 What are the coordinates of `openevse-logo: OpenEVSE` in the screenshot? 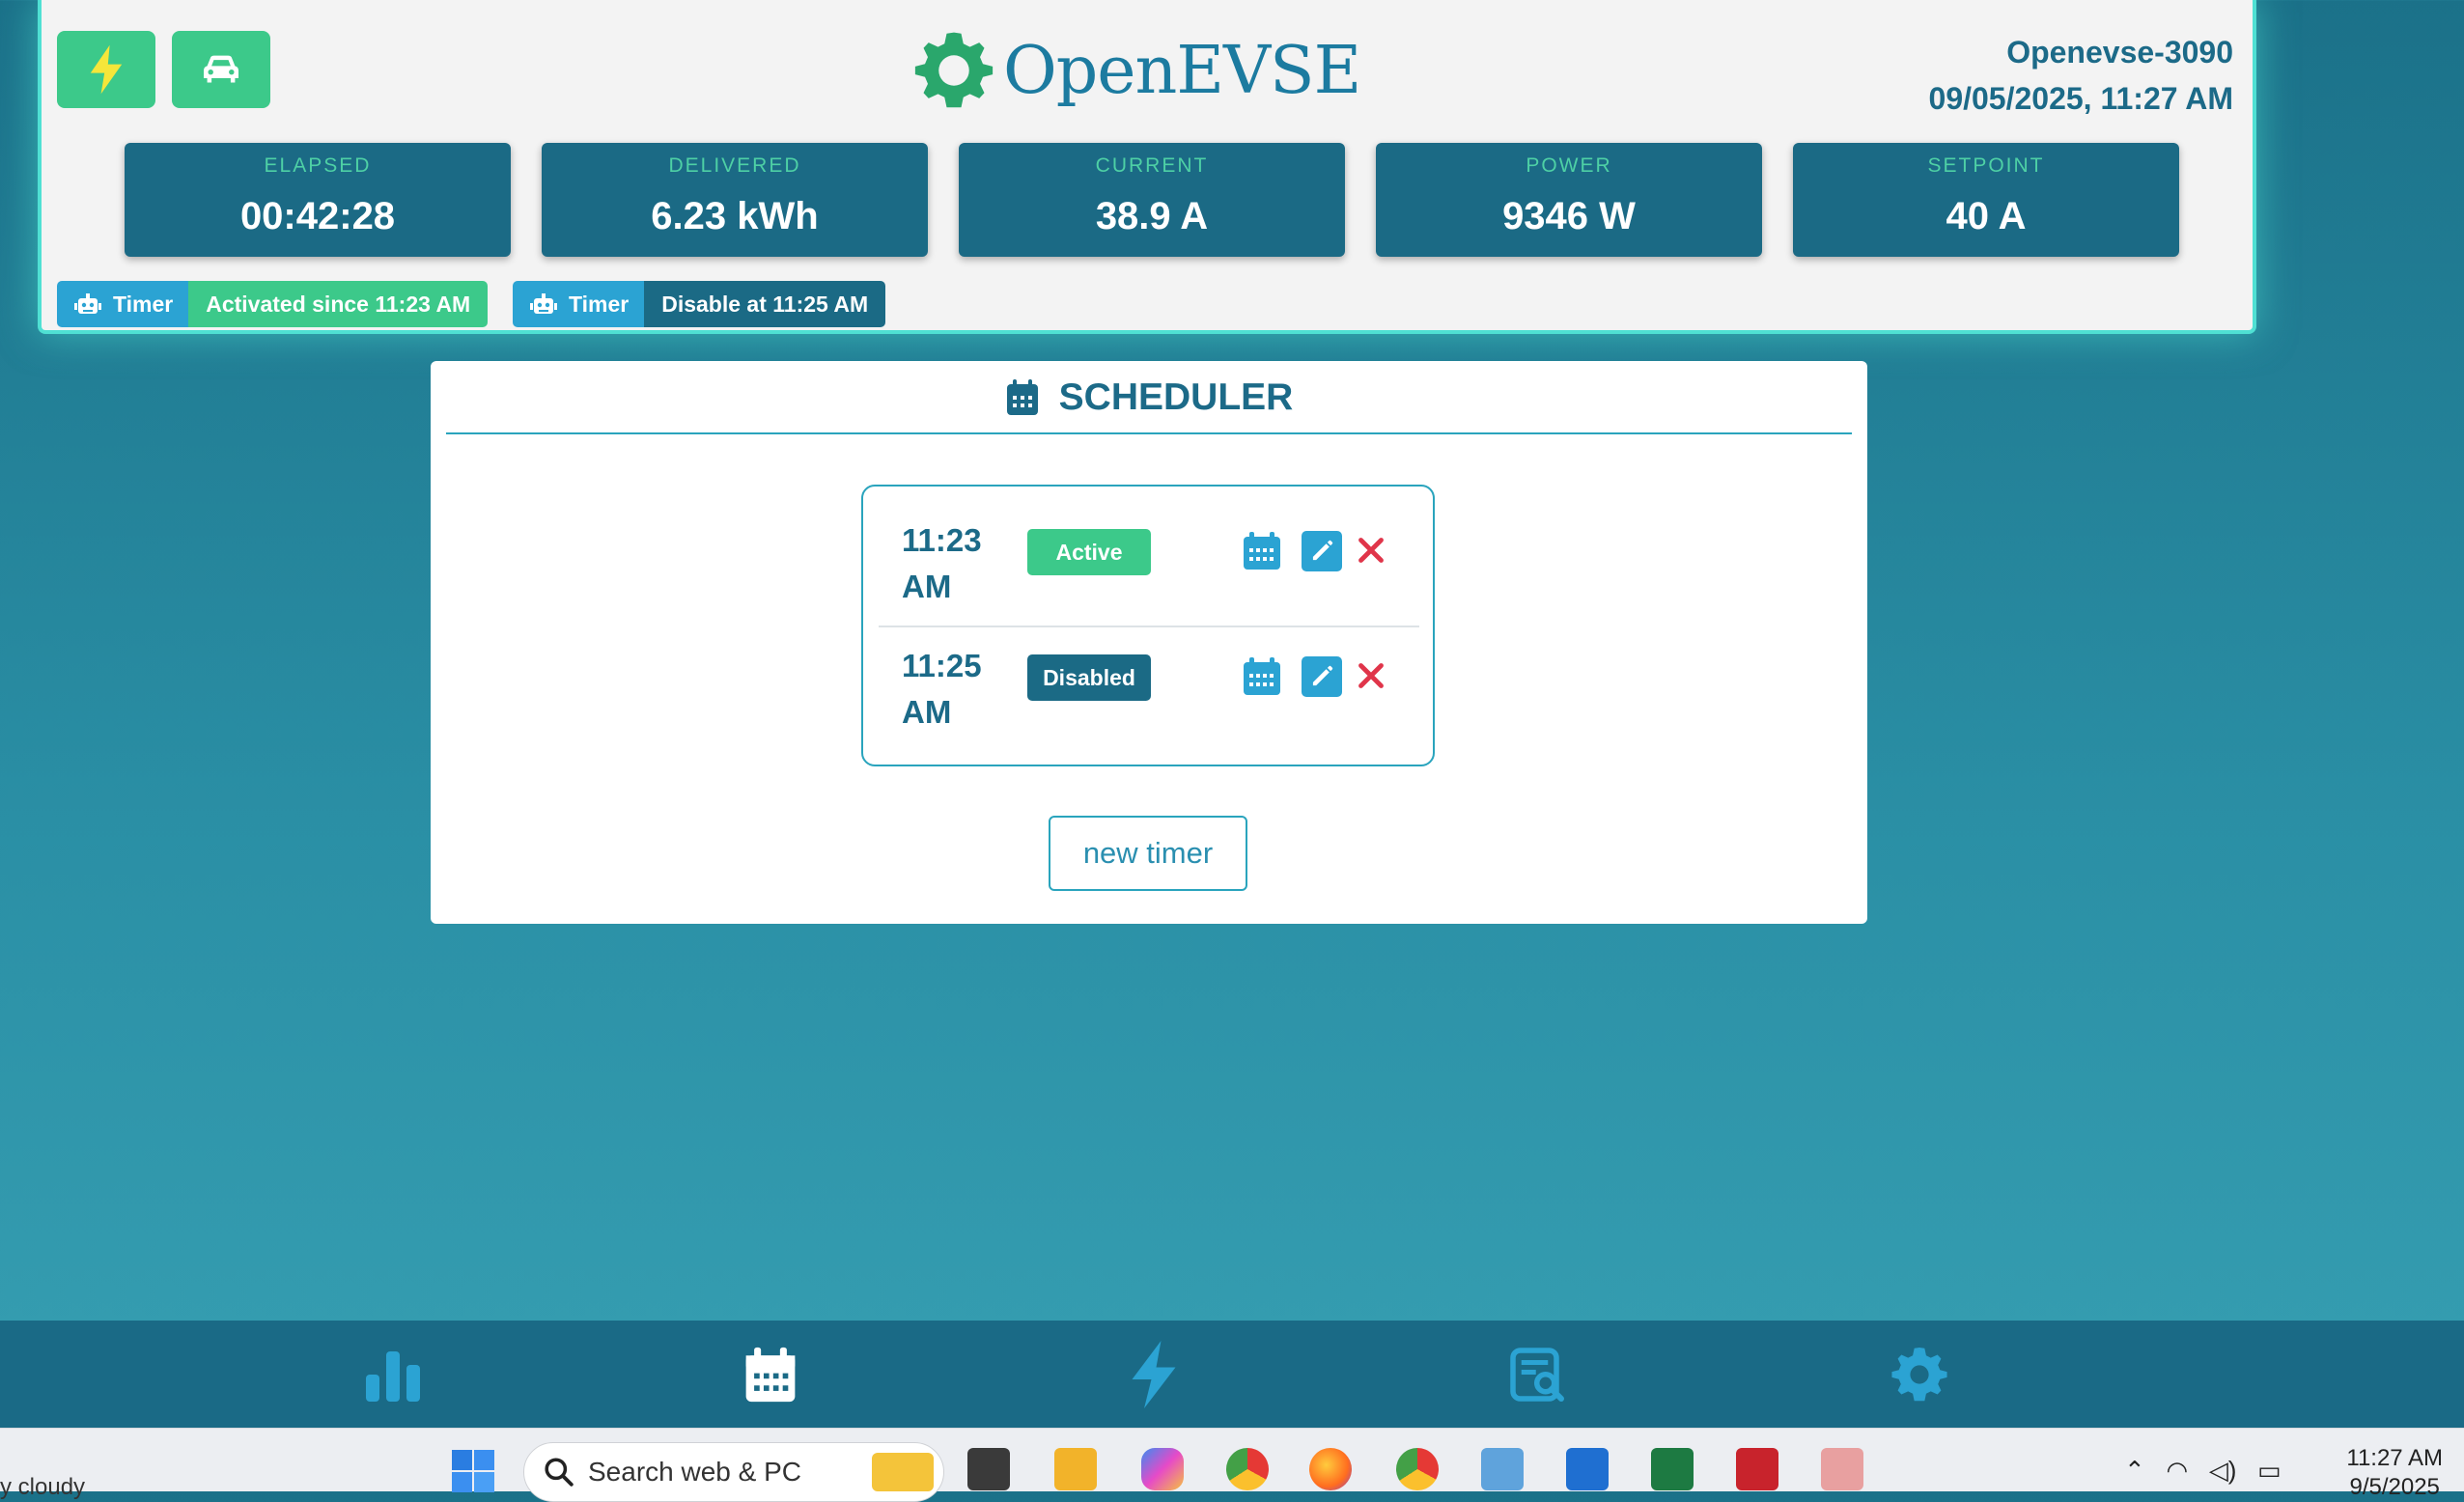 It's located at (1136, 70).